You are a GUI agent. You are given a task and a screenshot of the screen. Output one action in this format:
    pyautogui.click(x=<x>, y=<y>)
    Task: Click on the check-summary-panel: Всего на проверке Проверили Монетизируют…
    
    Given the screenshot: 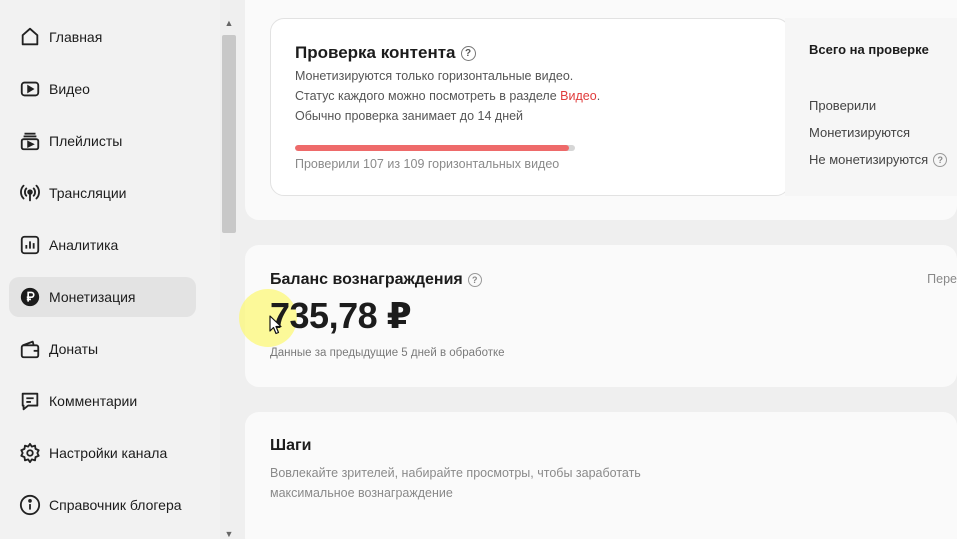 What is the action you would take?
    pyautogui.click(x=871, y=107)
    